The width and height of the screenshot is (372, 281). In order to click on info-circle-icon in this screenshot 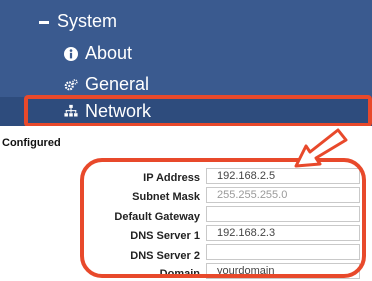, I will do `click(71, 54)`.